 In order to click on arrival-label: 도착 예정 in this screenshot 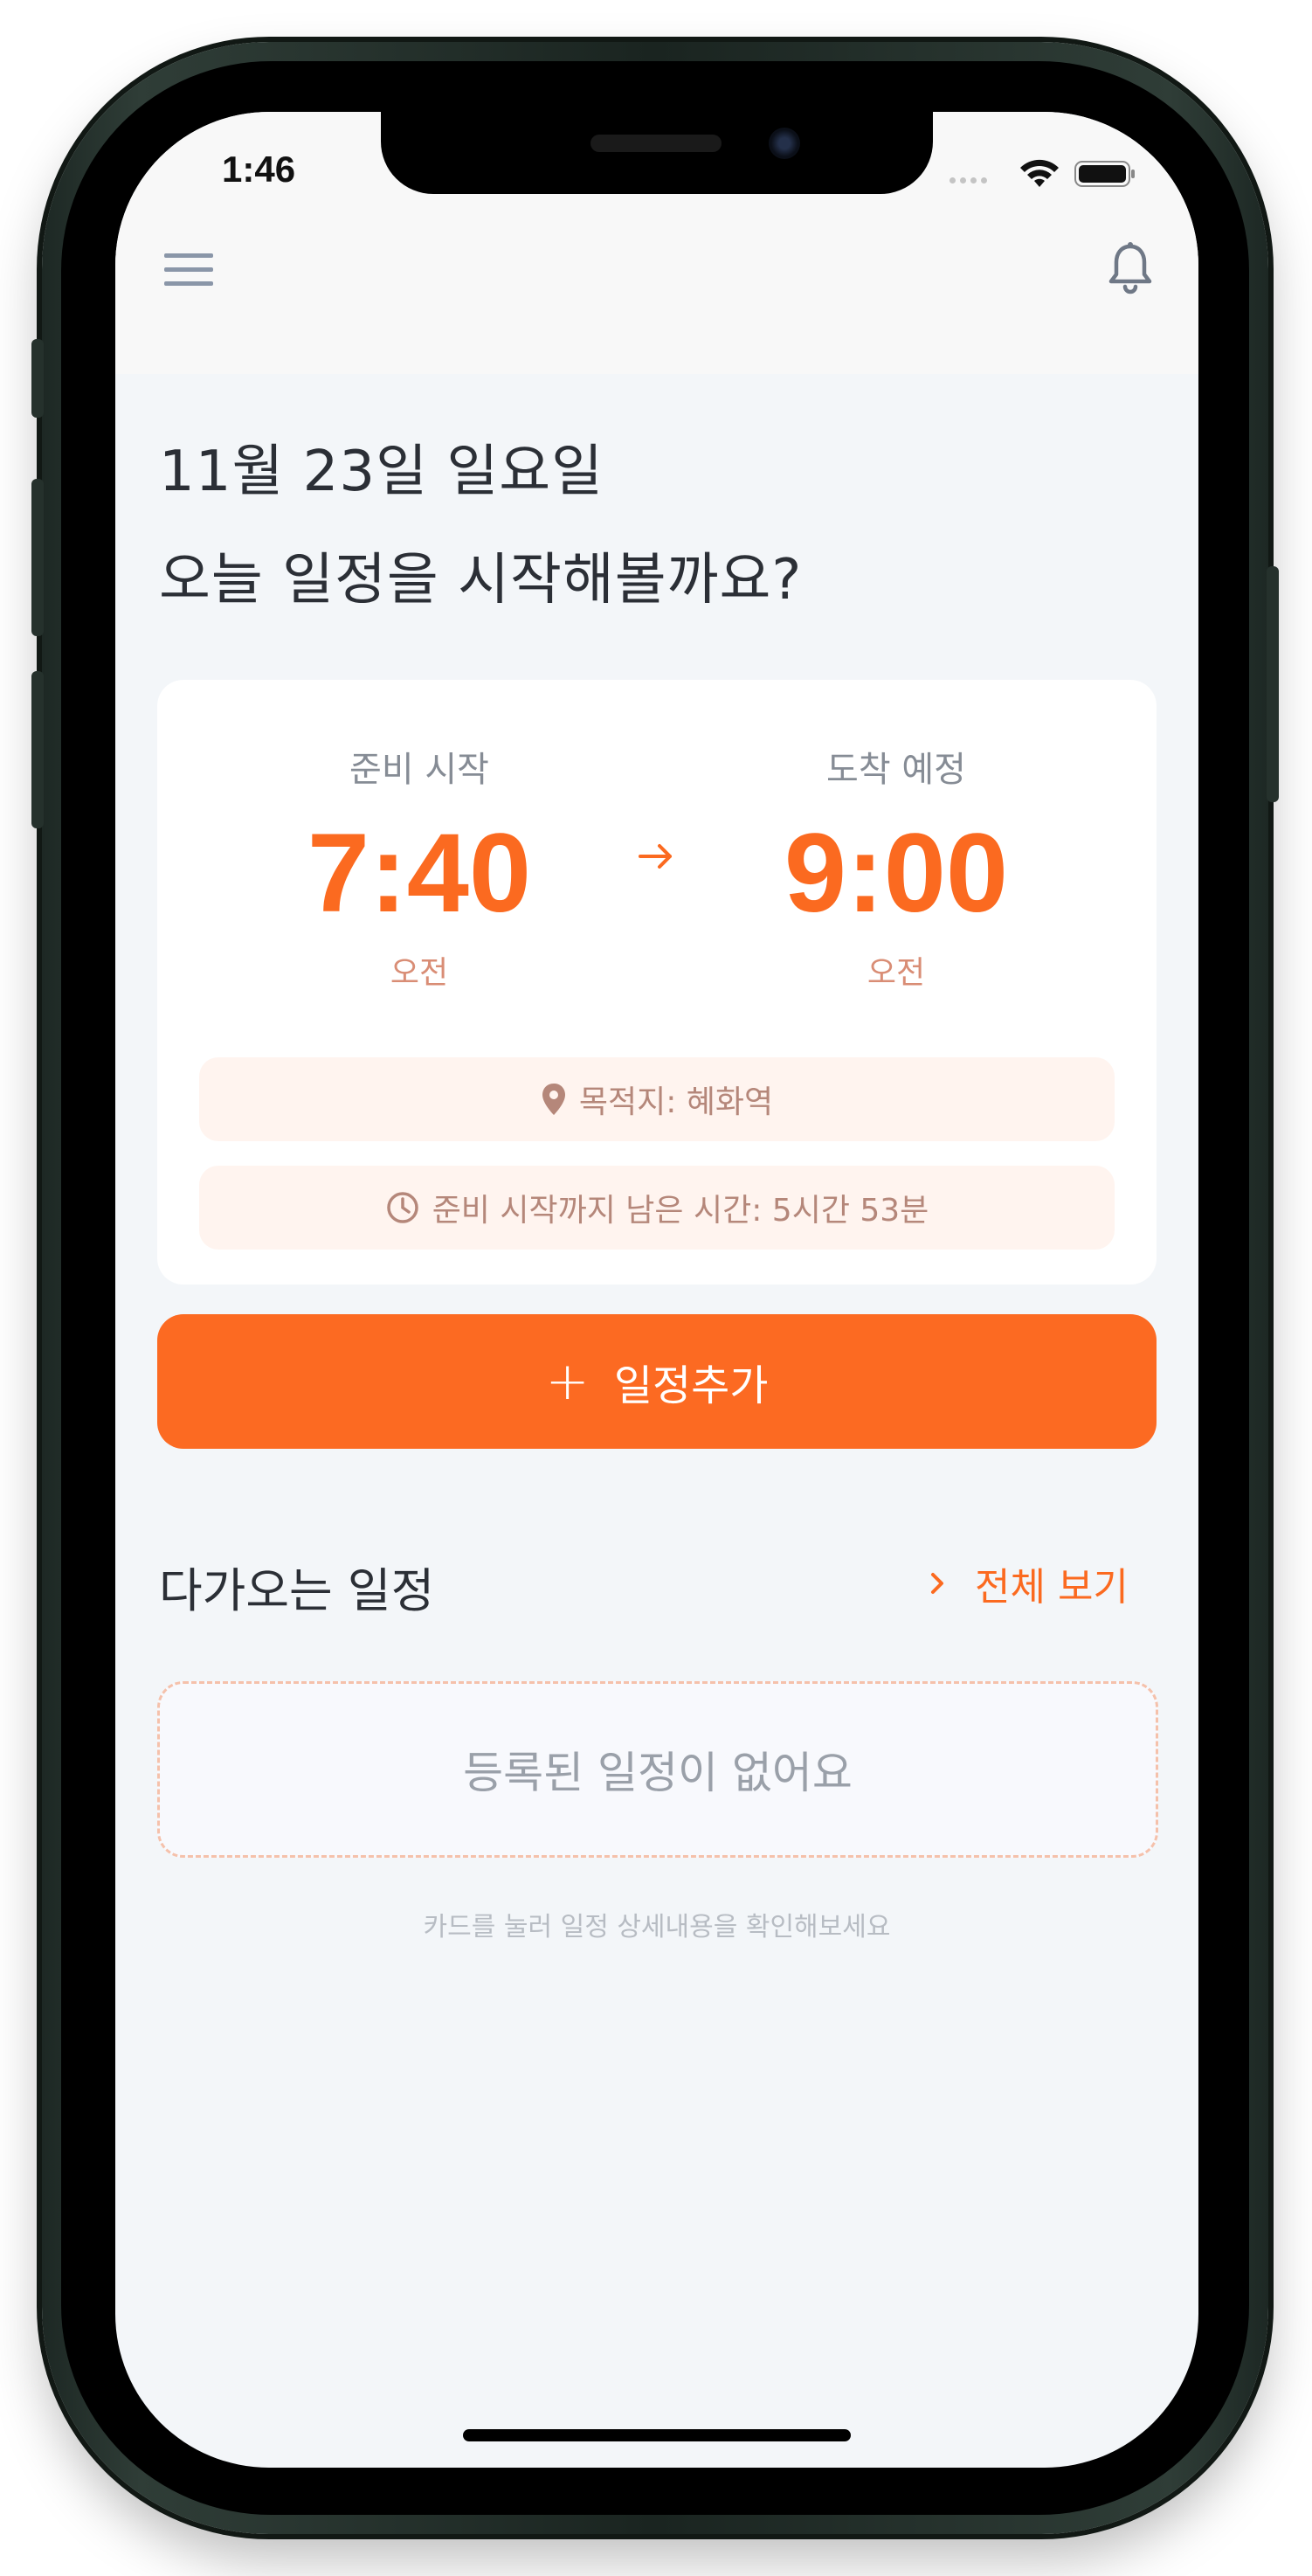, I will do `click(896, 770)`.